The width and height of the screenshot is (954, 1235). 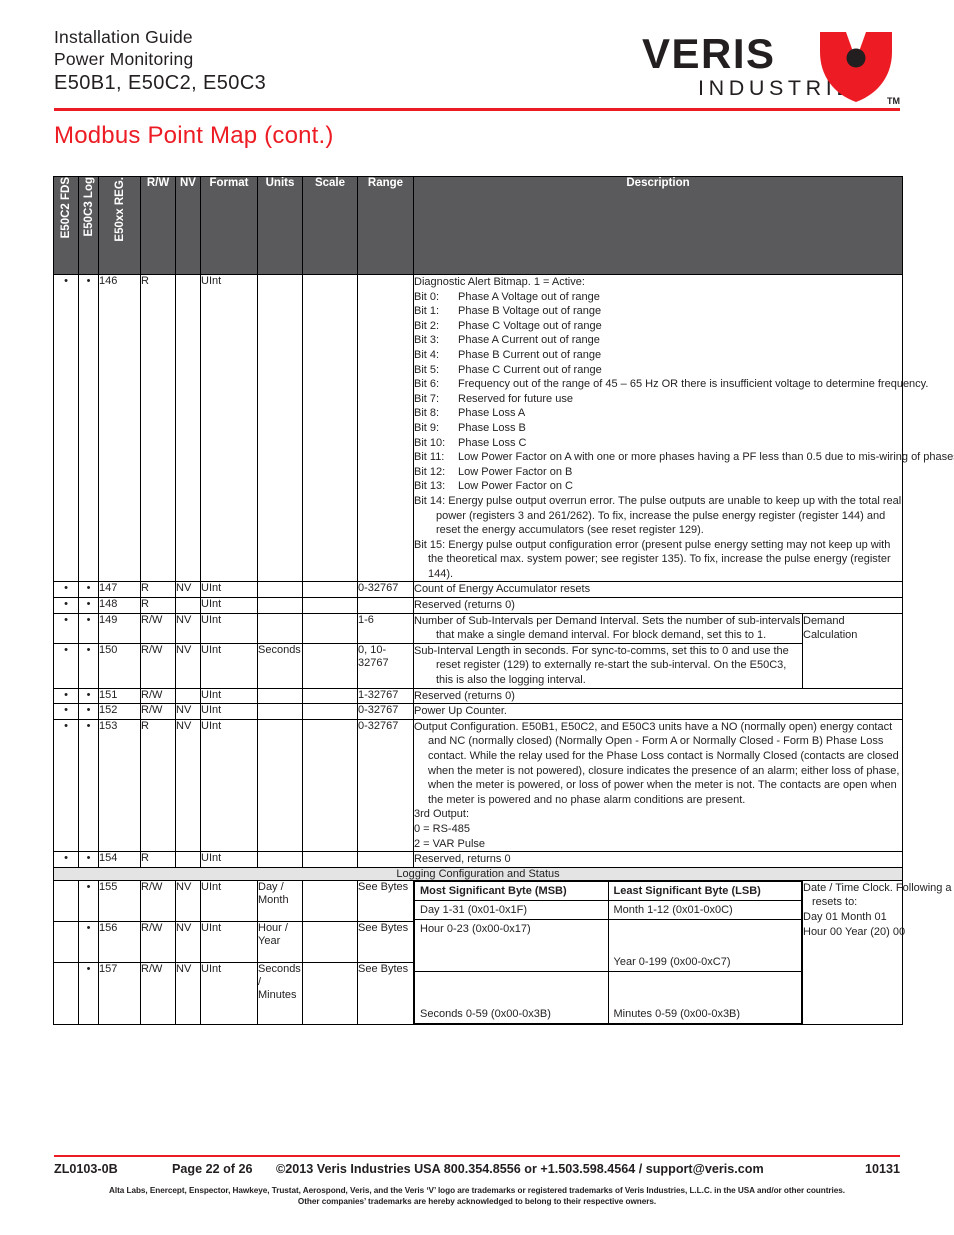 What do you see at coordinates (330, 225) in the screenshot?
I see `col-header-scale: Scale` at bounding box center [330, 225].